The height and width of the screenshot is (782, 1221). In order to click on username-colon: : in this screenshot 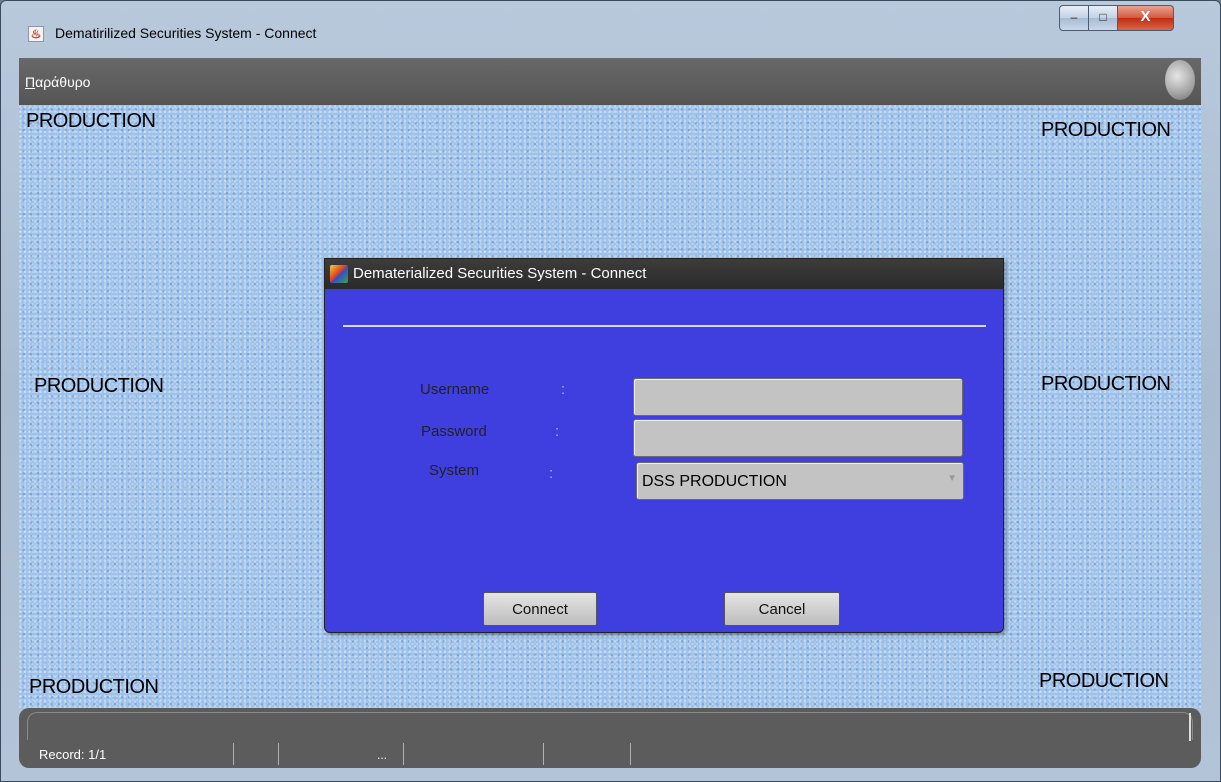, I will do `click(563, 389)`.